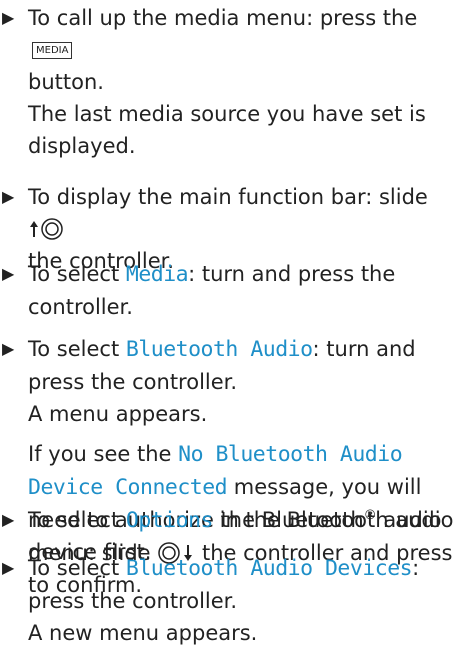 The image size is (463, 653). What do you see at coordinates (228, 197) in the screenshot?
I see `step-text: To display the main function bar: slide` at bounding box center [228, 197].